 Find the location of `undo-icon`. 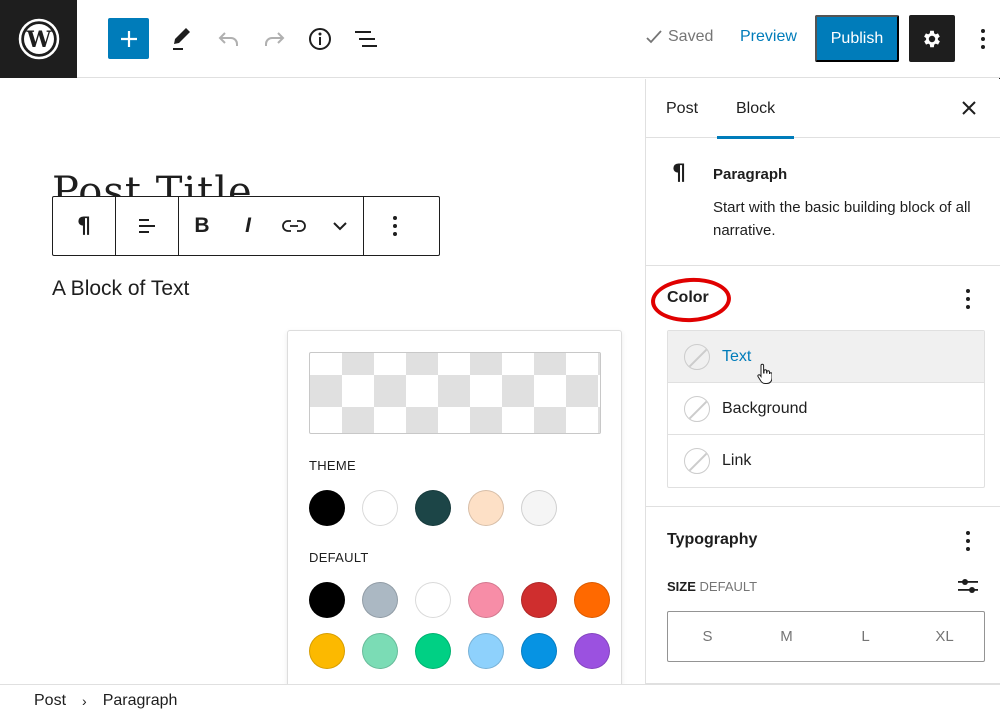

undo-icon is located at coordinates (228, 39).